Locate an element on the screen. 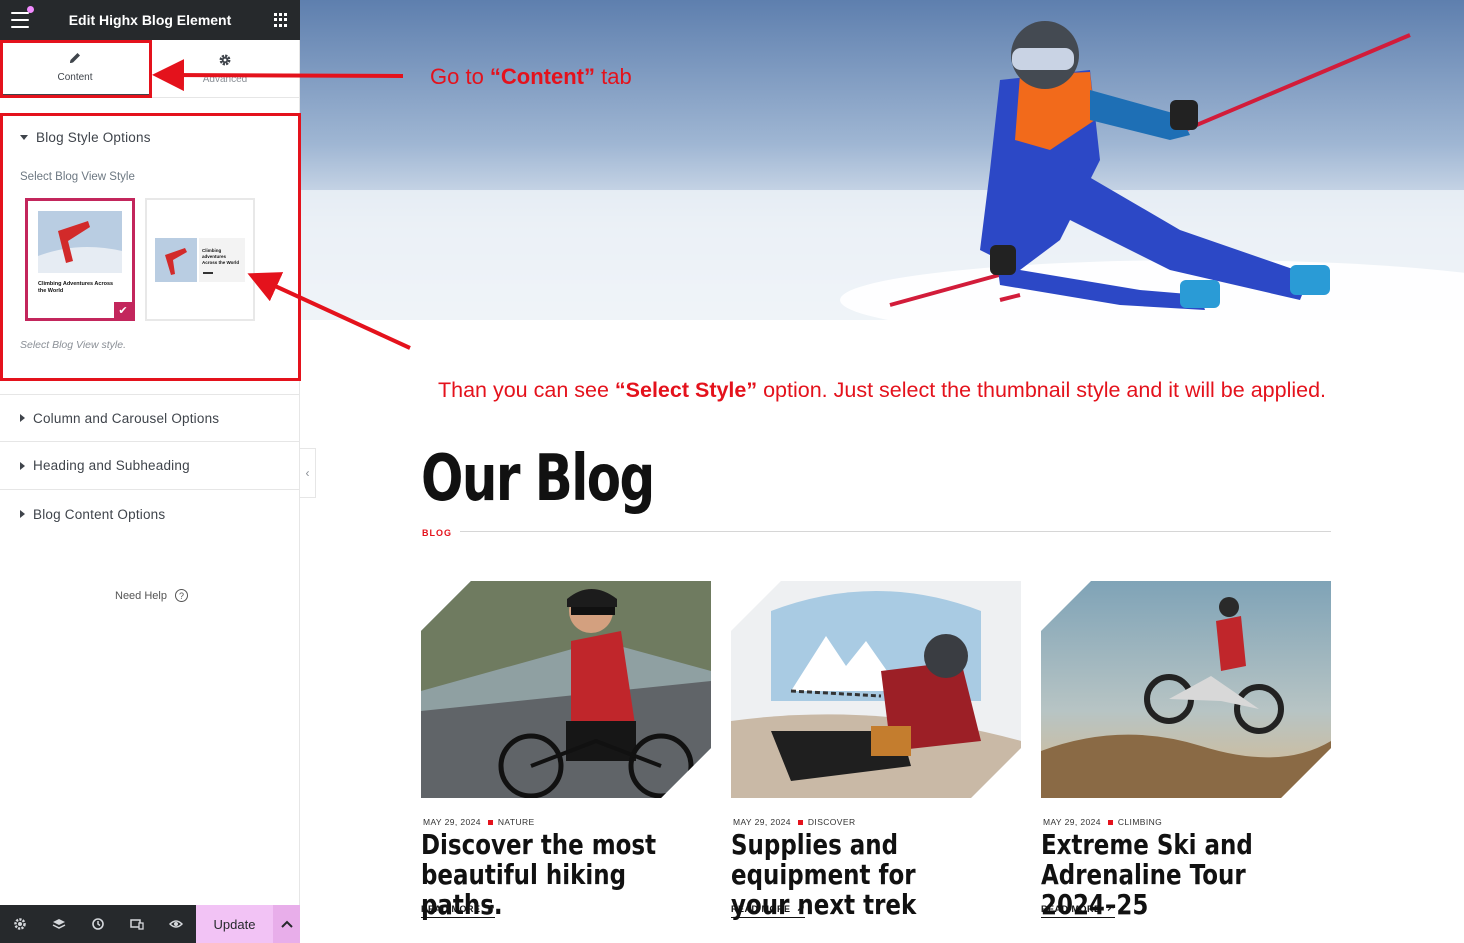  editor-header: Edit Highx Blog Element is located at coordinates (150, 20).